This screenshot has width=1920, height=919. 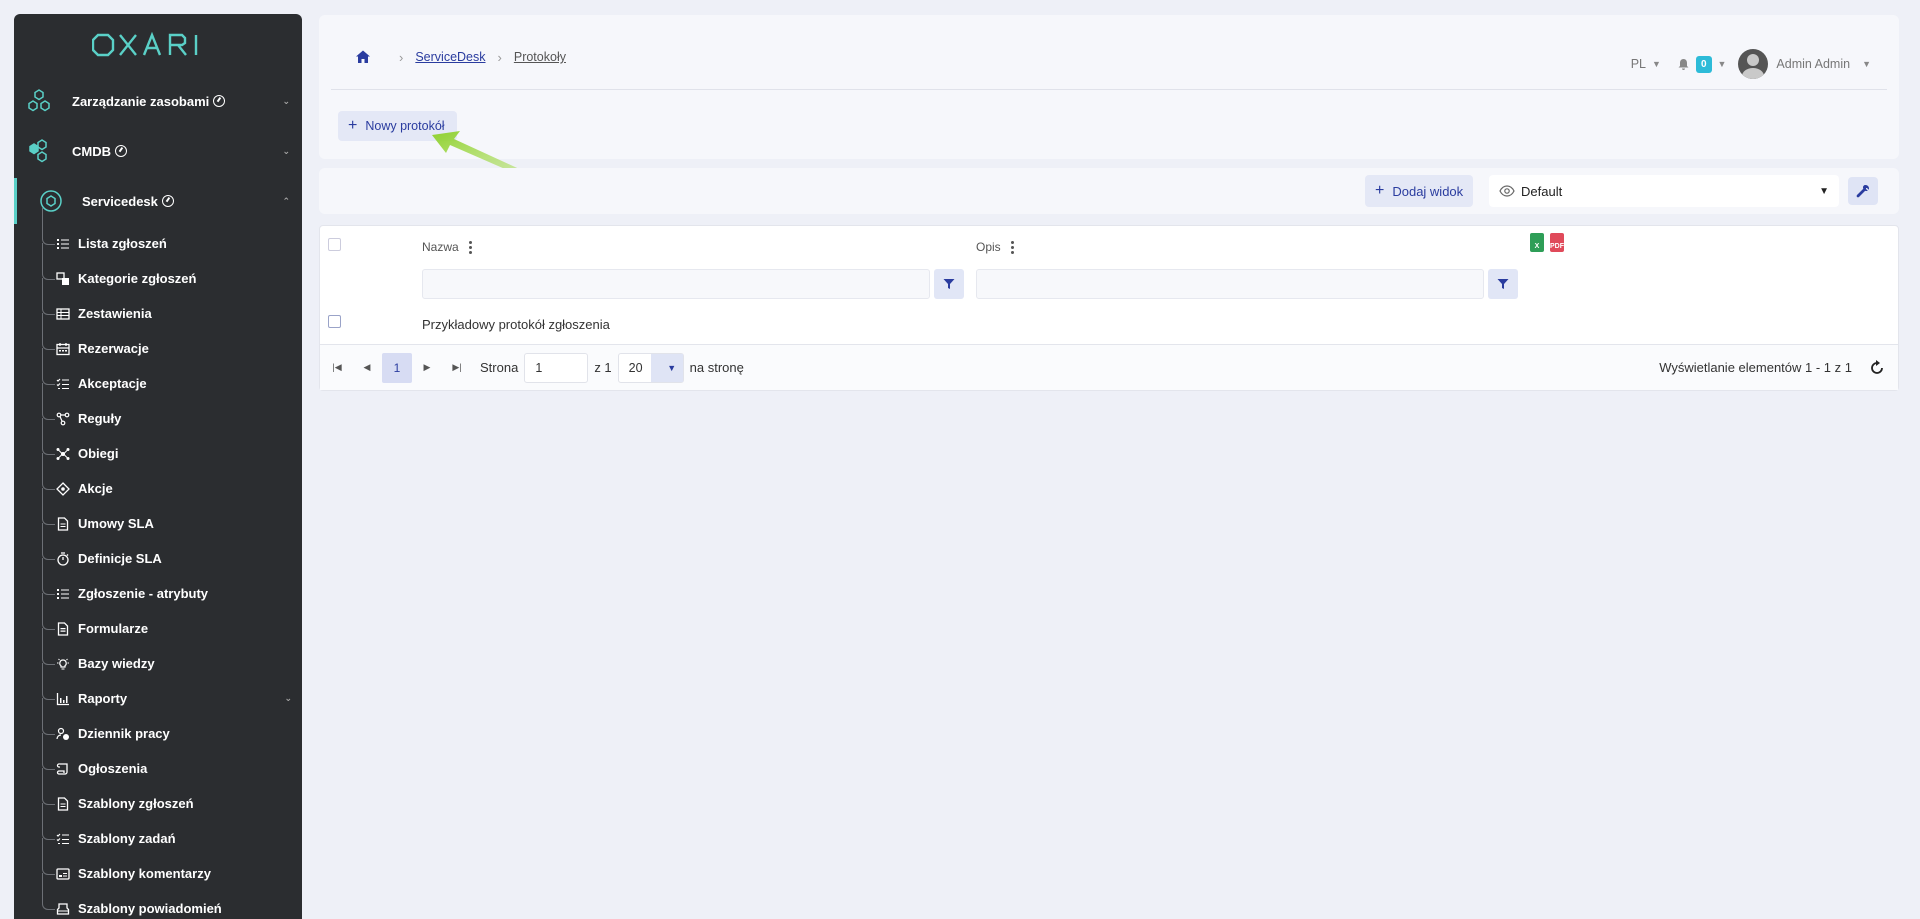 I want to click on sidebar-item-bazy-wiedzy: Bazy wiedzy, so click(x=171, y=654).